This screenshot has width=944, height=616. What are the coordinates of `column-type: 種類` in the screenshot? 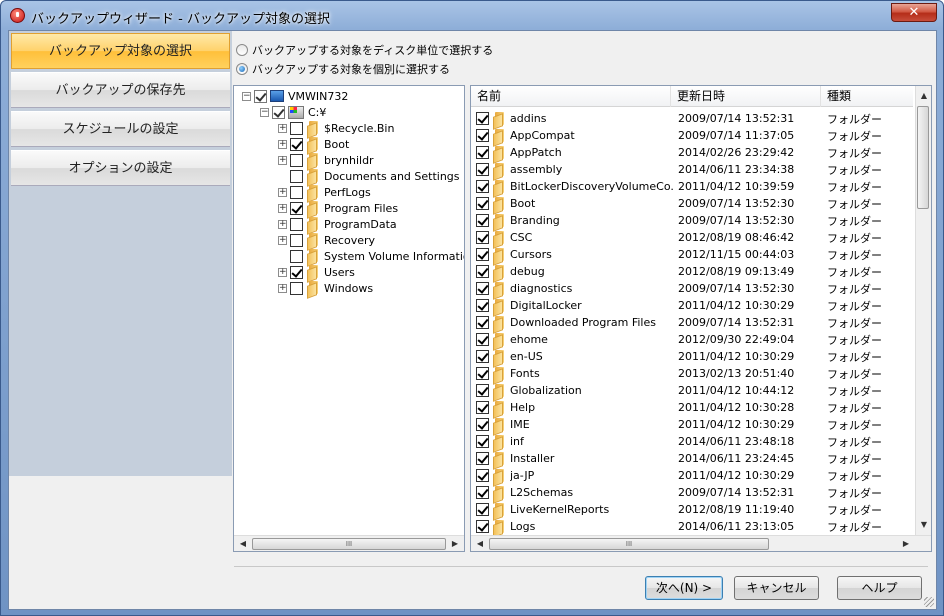 It's located at (867, 96).